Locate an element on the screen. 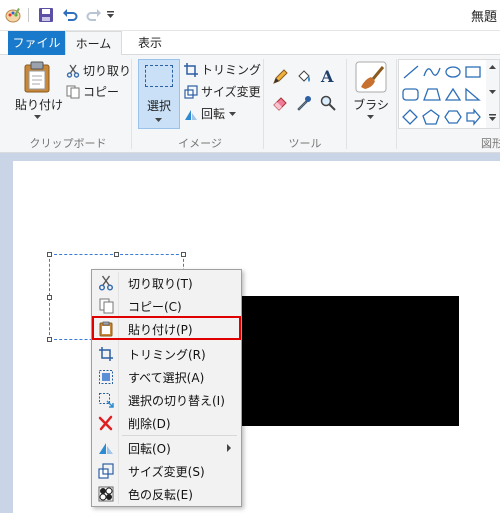 Image resolution: width=500 pixels, height=513 pixels. menu-item-copy: コピー(C) is located at coordinates (166, 306).